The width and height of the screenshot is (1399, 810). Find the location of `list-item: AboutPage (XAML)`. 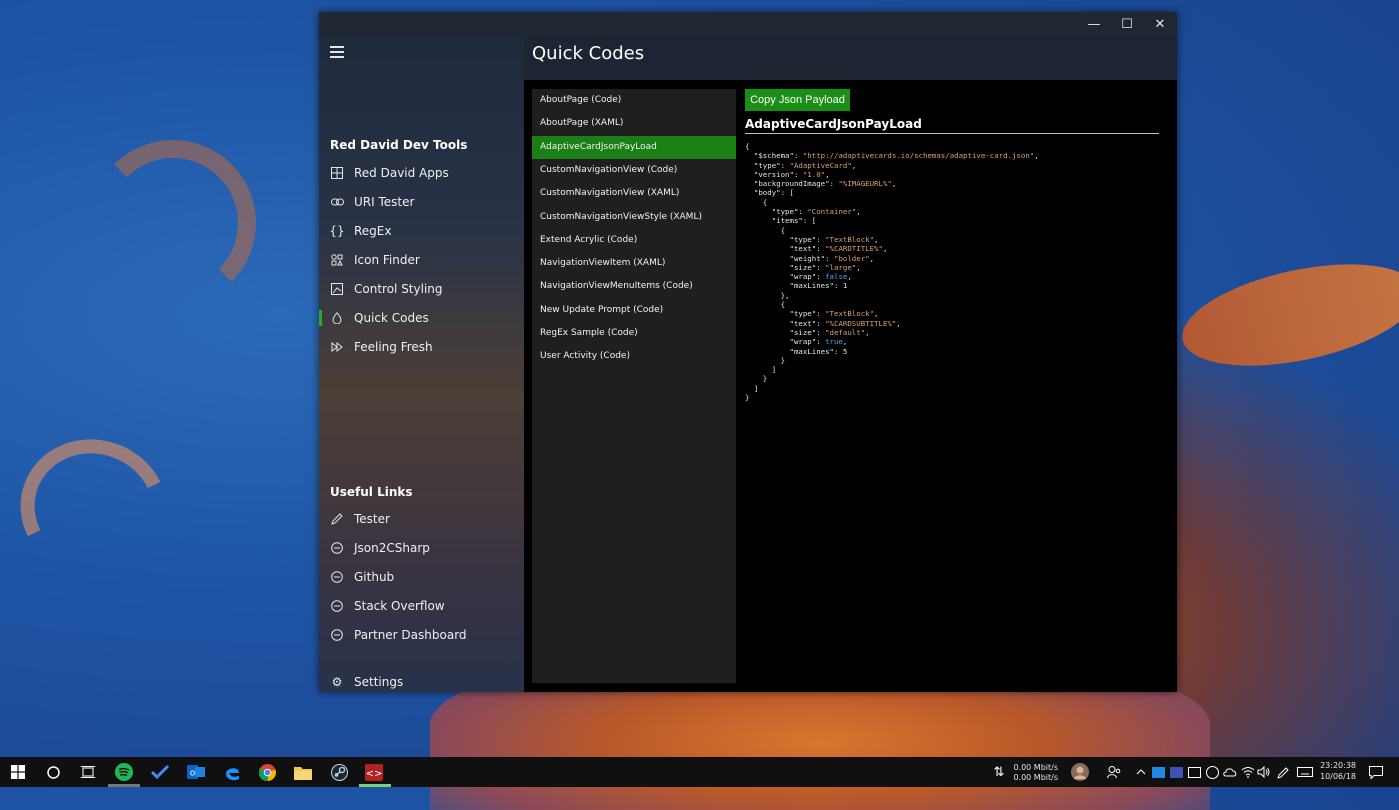

list-item: AboutPage (XAML) is located at coordinates (634, 123).